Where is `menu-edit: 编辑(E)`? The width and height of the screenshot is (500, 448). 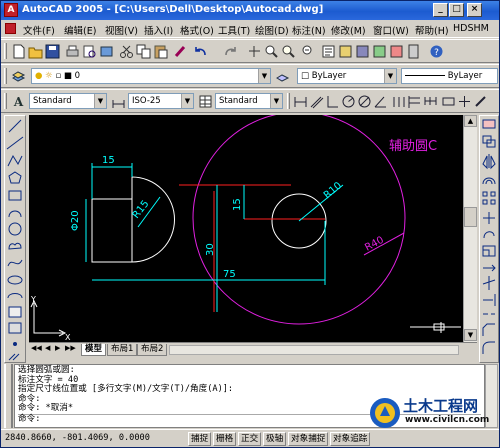
menu-edit: 编辑(E) is located at coordinates (80, 30).